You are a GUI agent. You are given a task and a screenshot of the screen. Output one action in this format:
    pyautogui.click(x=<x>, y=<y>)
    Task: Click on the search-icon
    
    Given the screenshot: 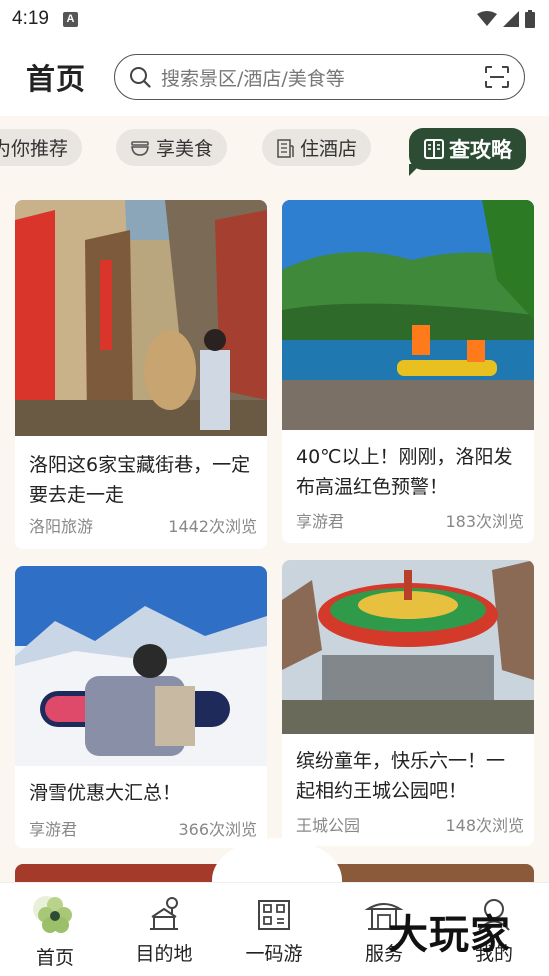 What is the action you would take?
    pyautogui.click(x=140, y=77)
    